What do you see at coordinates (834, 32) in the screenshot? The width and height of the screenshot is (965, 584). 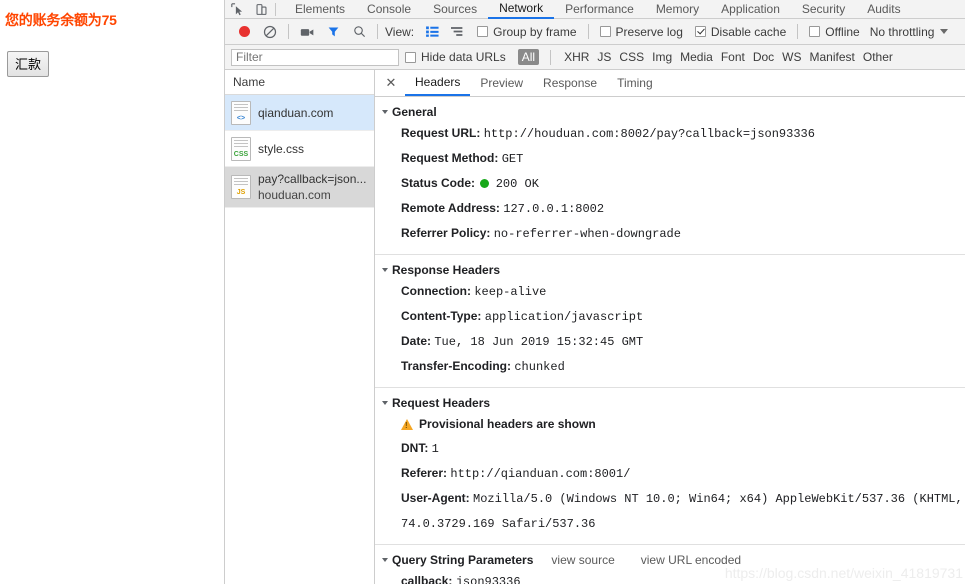 I see `offline-checkbox: Offline` at bounding box center [834, 32].